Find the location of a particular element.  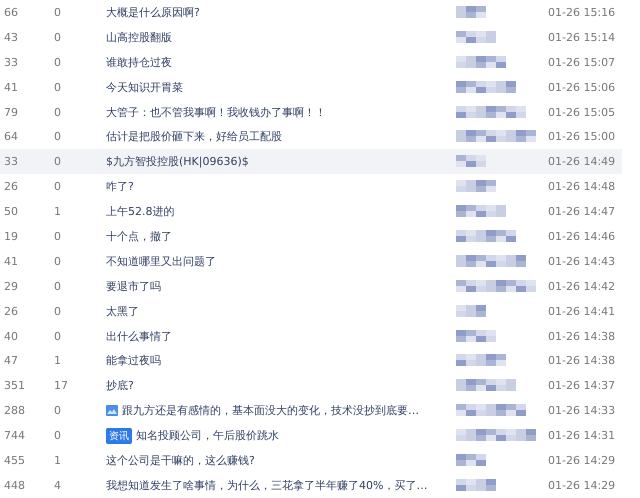

post-time: 01-26 14:31 is located at coordinates (582, 435).